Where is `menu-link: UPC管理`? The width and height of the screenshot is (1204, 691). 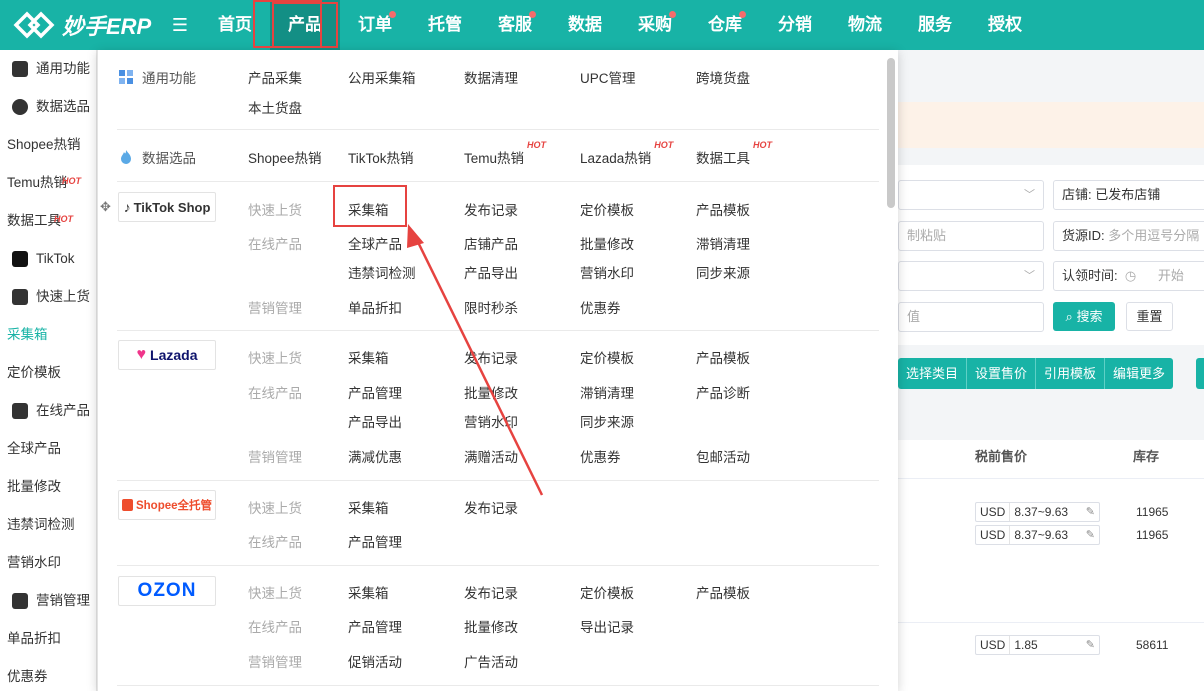 menu-link: UPC管理 is located at coordinates (608, 77).